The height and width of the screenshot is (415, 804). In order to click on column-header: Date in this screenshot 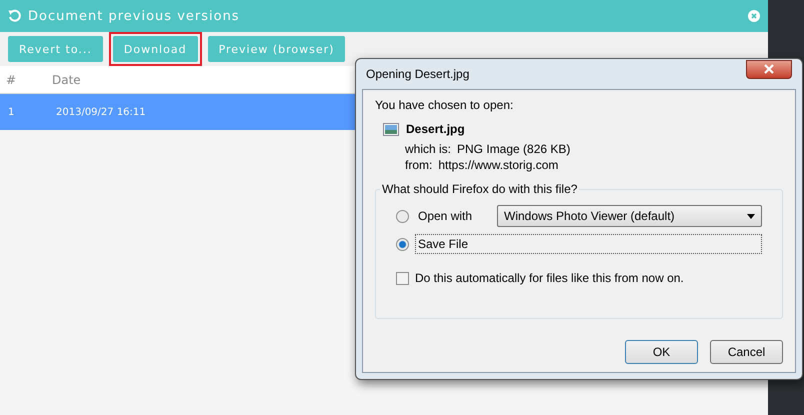, I will do `click(66, 79)`.